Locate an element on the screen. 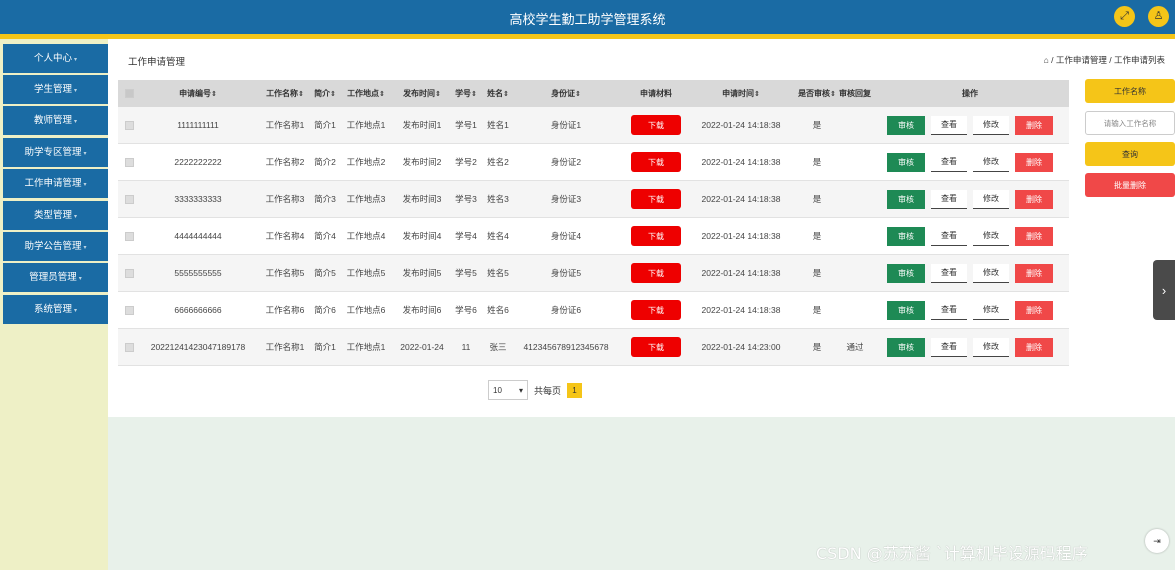 The height and width of the screenshot is (570, 1175). sidebar-item: 类型管理 ▾ is located at coordinates (55, 215).